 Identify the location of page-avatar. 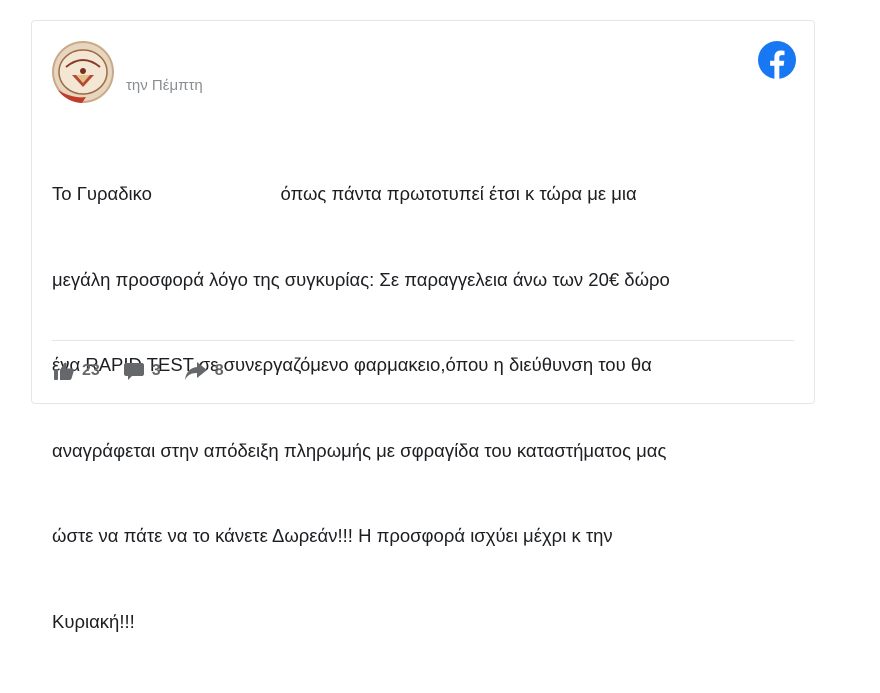
(83, 72).